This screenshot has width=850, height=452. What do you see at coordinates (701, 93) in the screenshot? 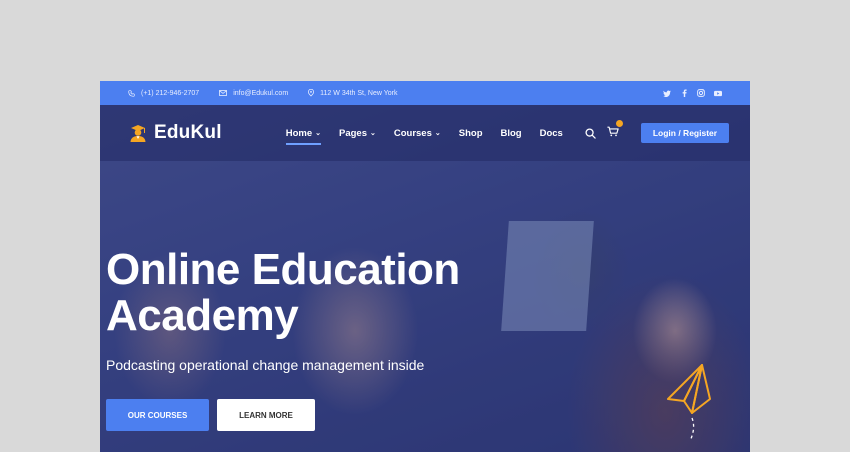
I see `instagram-icon` at bounding box center [701, 93].